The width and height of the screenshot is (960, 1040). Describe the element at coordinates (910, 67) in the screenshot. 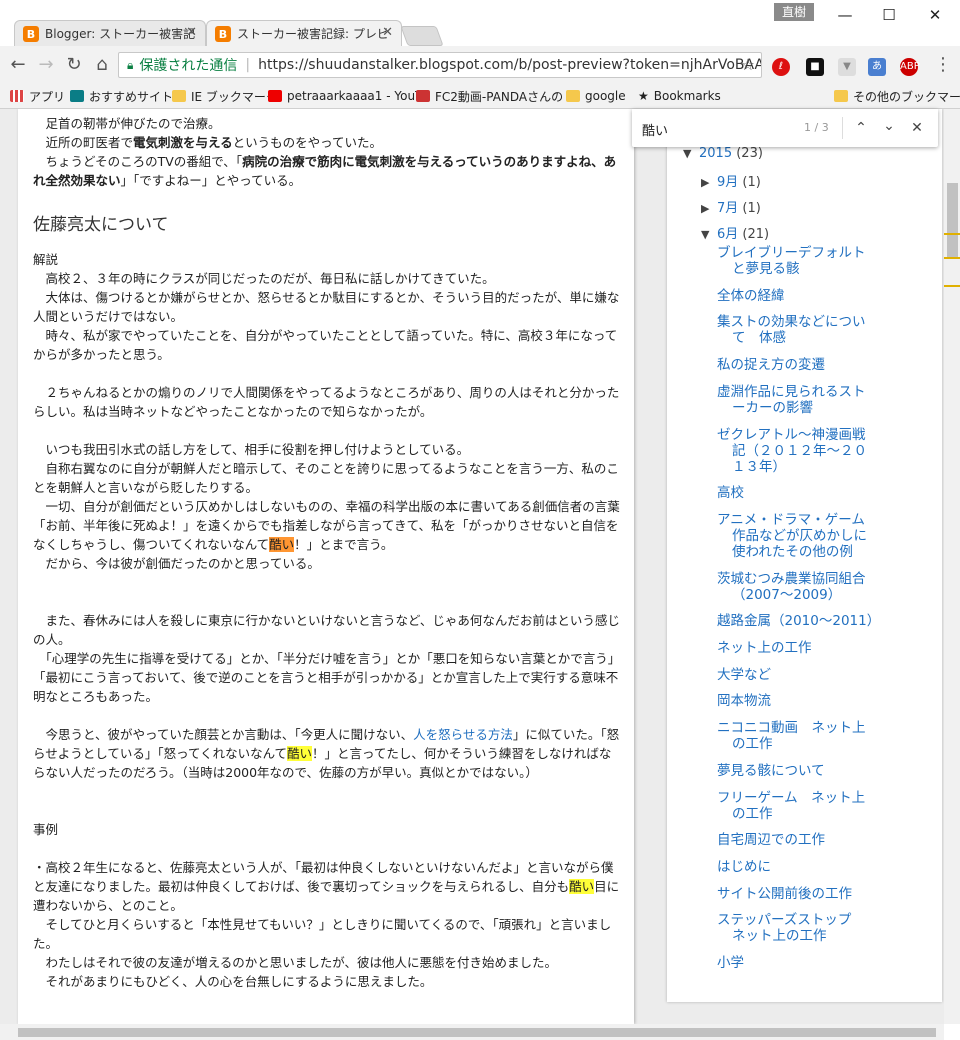

I see `adblock-icon: ABP` at that location.